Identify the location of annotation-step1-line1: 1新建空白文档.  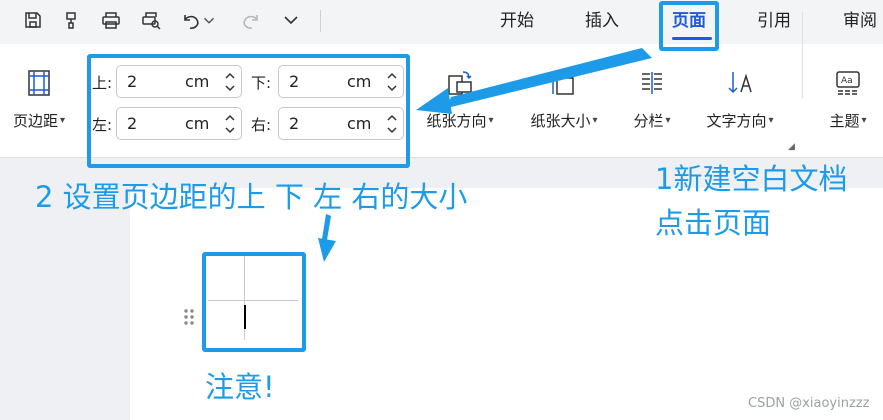
(751, 179).